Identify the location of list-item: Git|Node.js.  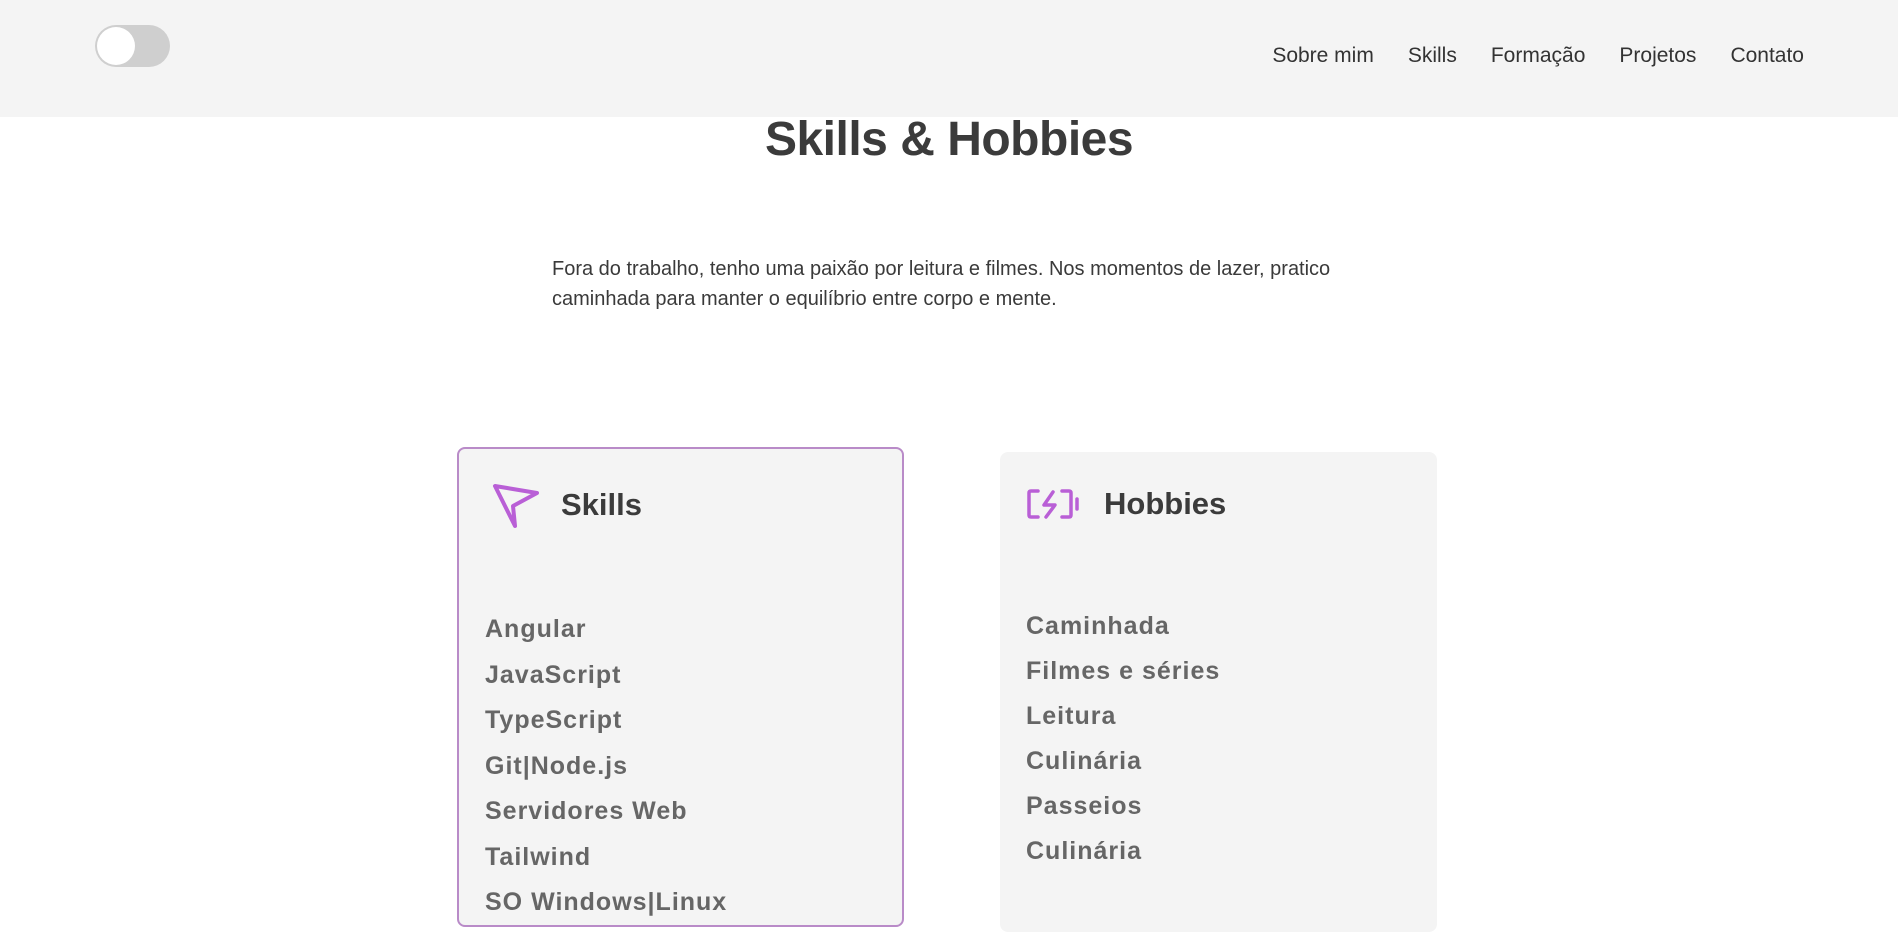
(557, 765).